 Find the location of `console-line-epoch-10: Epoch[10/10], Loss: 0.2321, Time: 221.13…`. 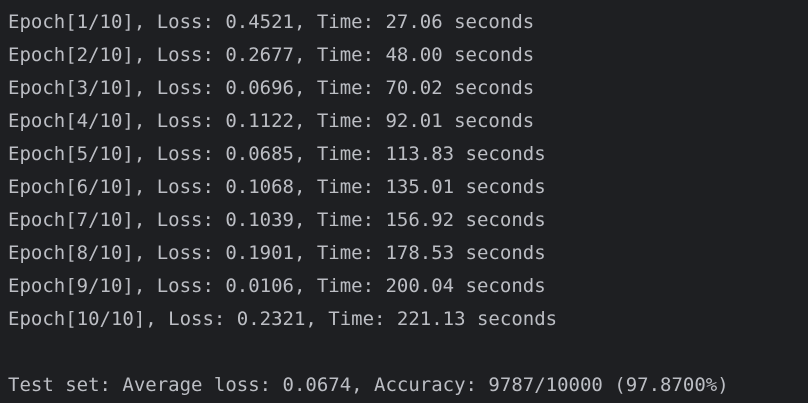

console-line-epoch-10: Epoch[10/10], Loss: 0.2321, Time: 221.13… is located at coordinates (283, 319).